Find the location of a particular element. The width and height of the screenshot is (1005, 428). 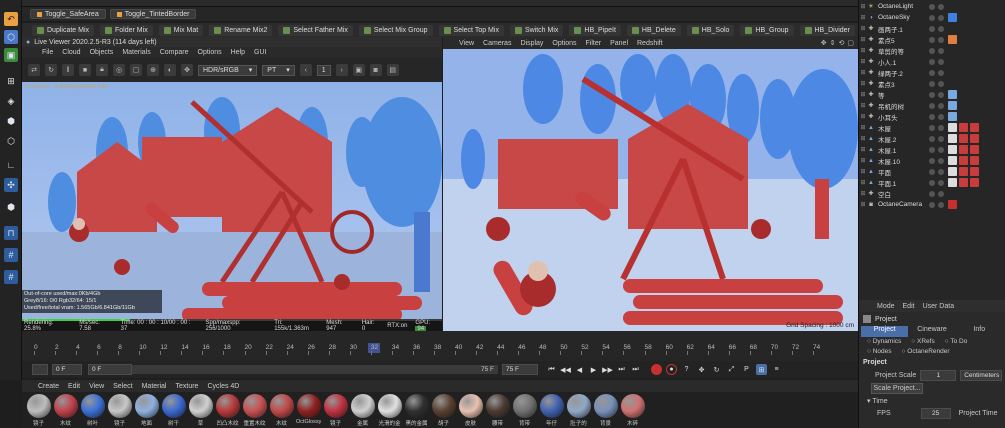

start-frame-field: 0 F is located at coordinates (67, 369).